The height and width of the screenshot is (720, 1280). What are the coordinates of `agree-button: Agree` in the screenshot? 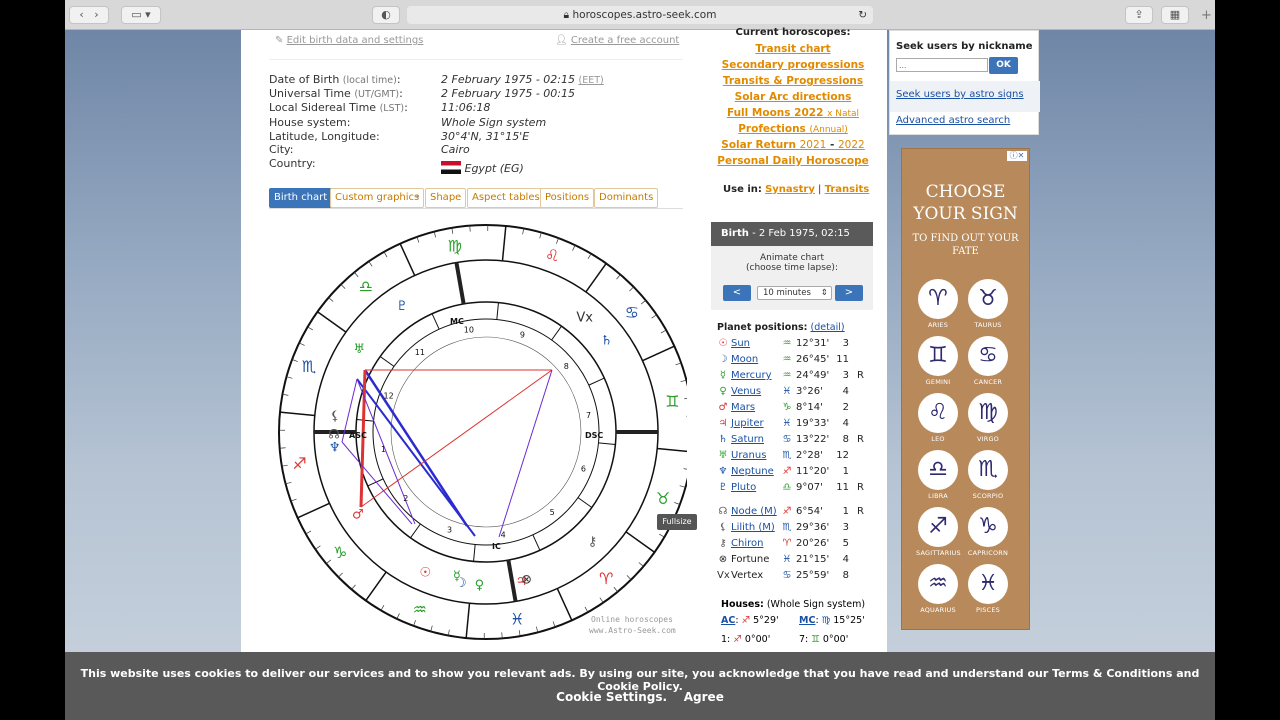 It's located at (704, 697).